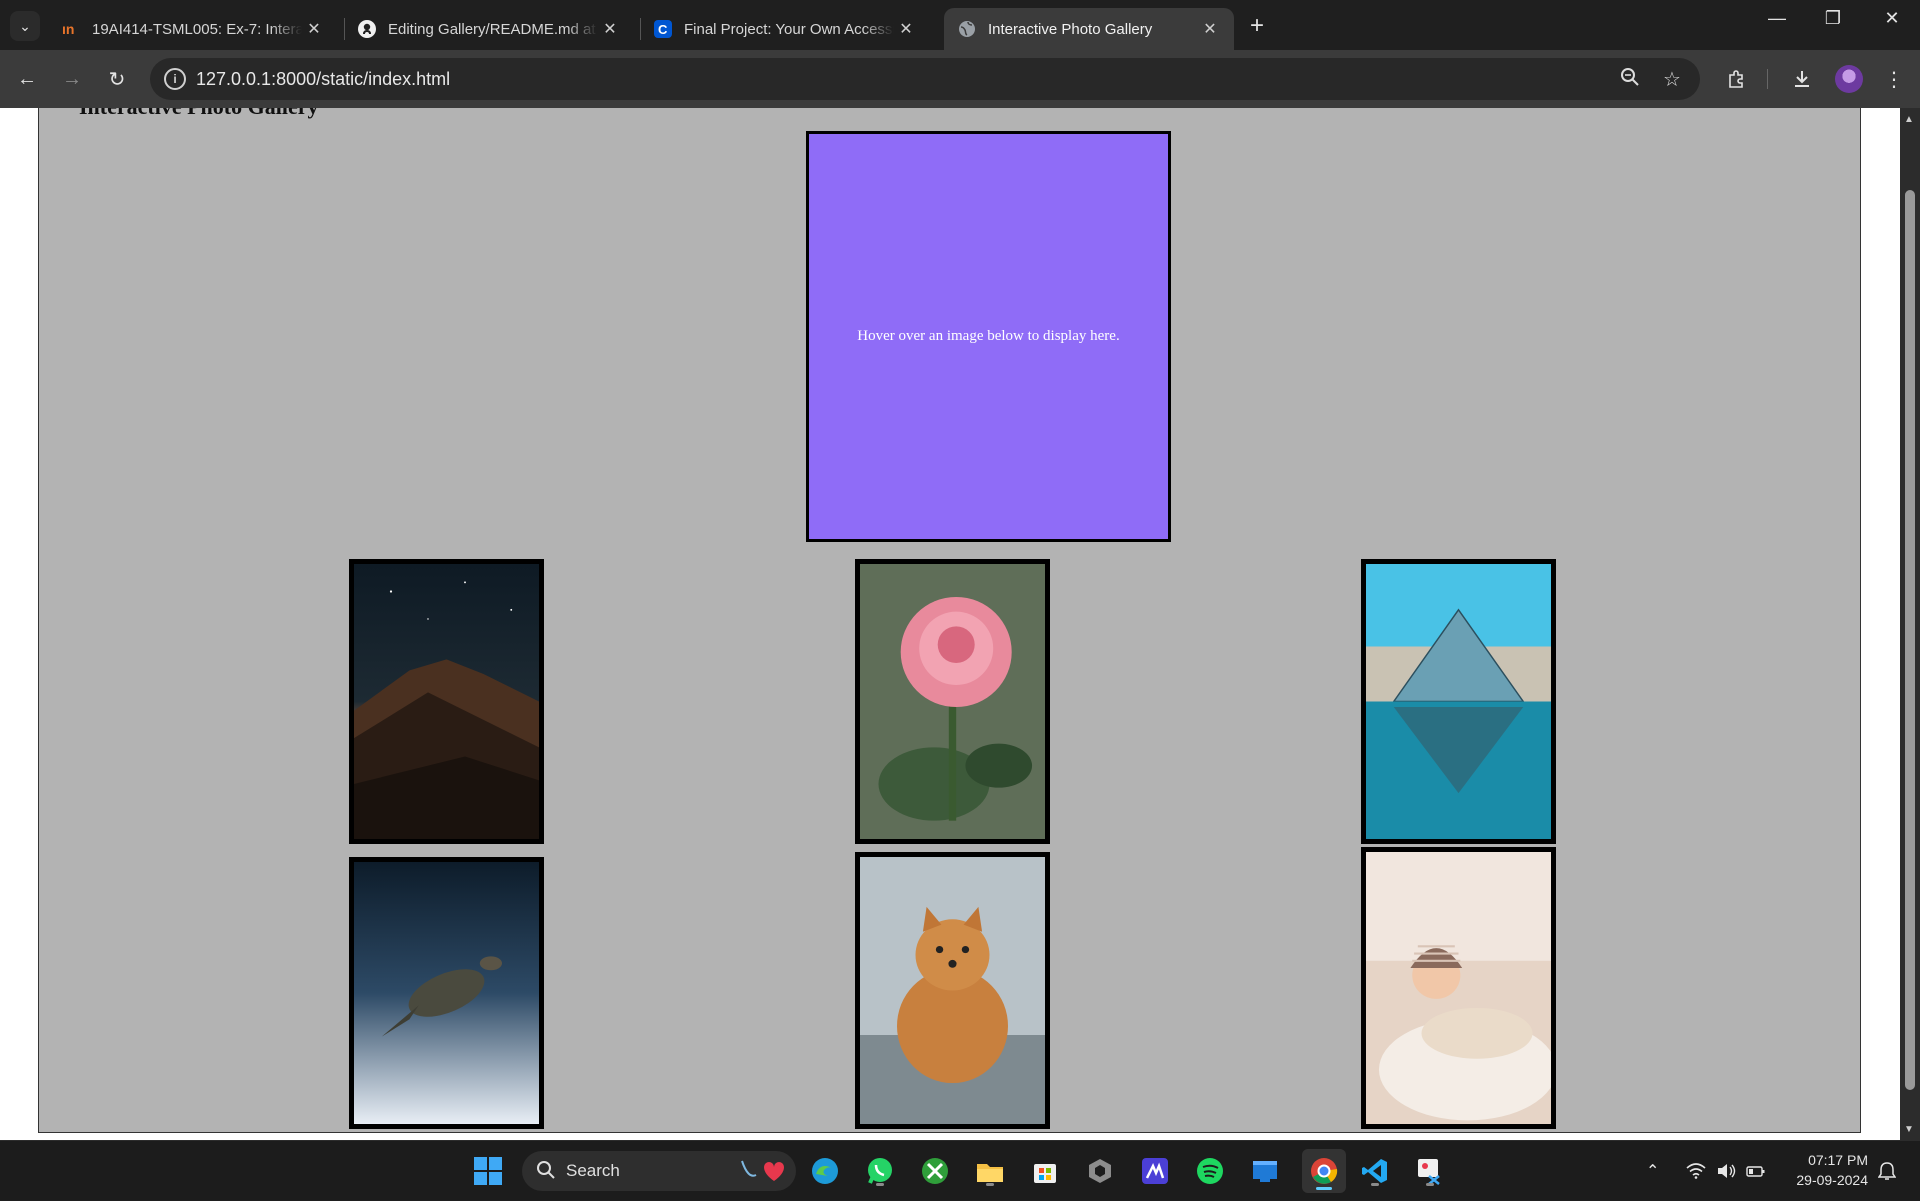 The width and height of the screenshot is (1920, 1201). I want to click on scrollbar-thumb, so click(1910, 640).